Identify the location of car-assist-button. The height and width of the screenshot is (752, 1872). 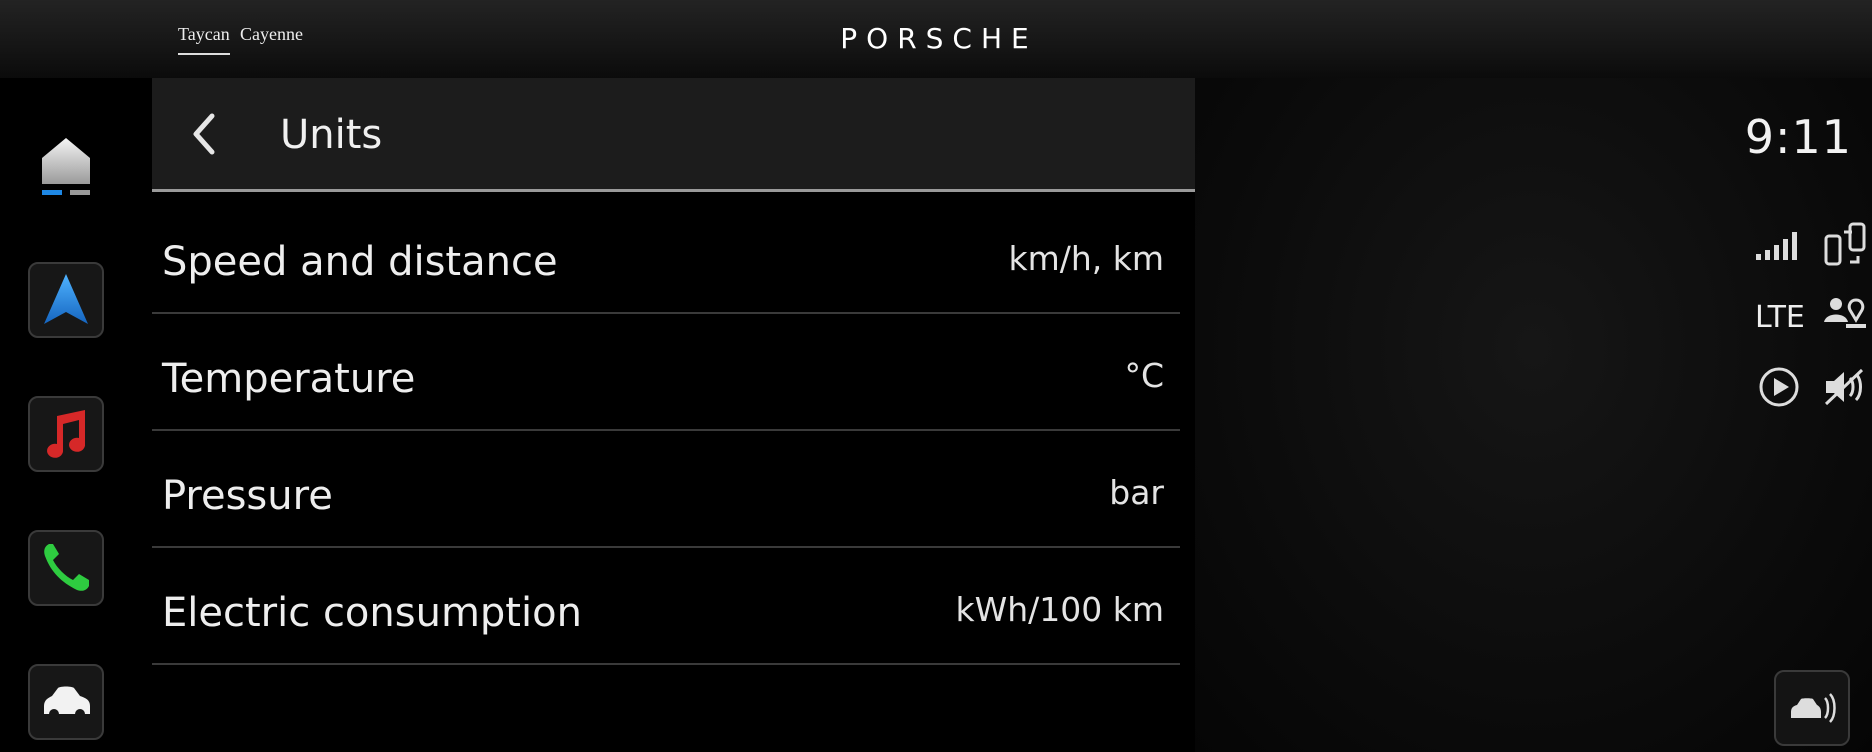
(1812, 708).